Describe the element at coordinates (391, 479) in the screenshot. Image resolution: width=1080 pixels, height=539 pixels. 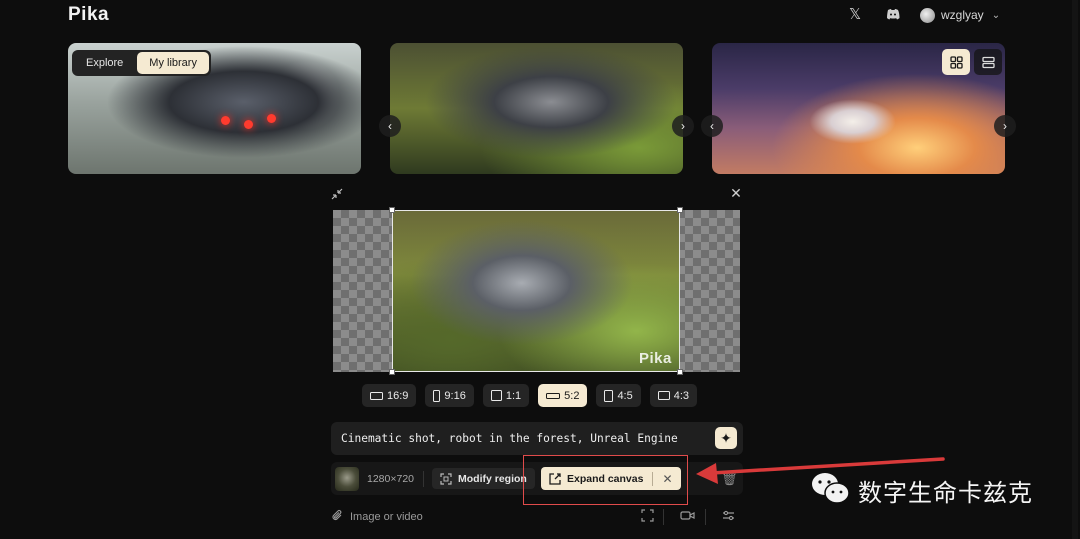
I see `resolution-label: 1280×720` at that location.